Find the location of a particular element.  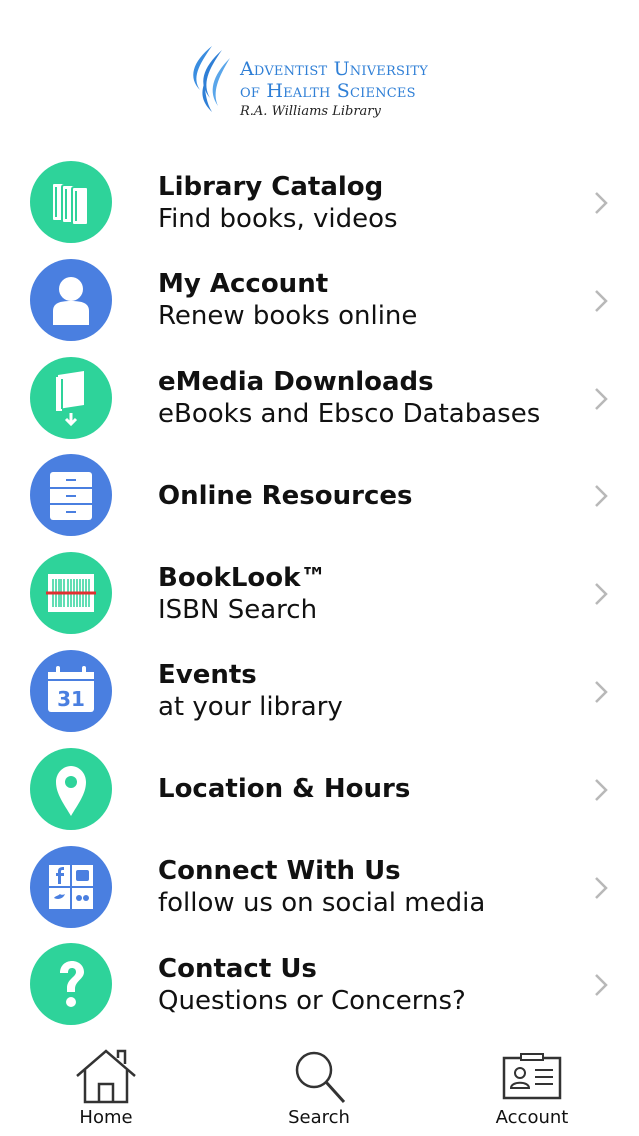

menu-item-text: Location & Hours is located at coordinates (363, 789).